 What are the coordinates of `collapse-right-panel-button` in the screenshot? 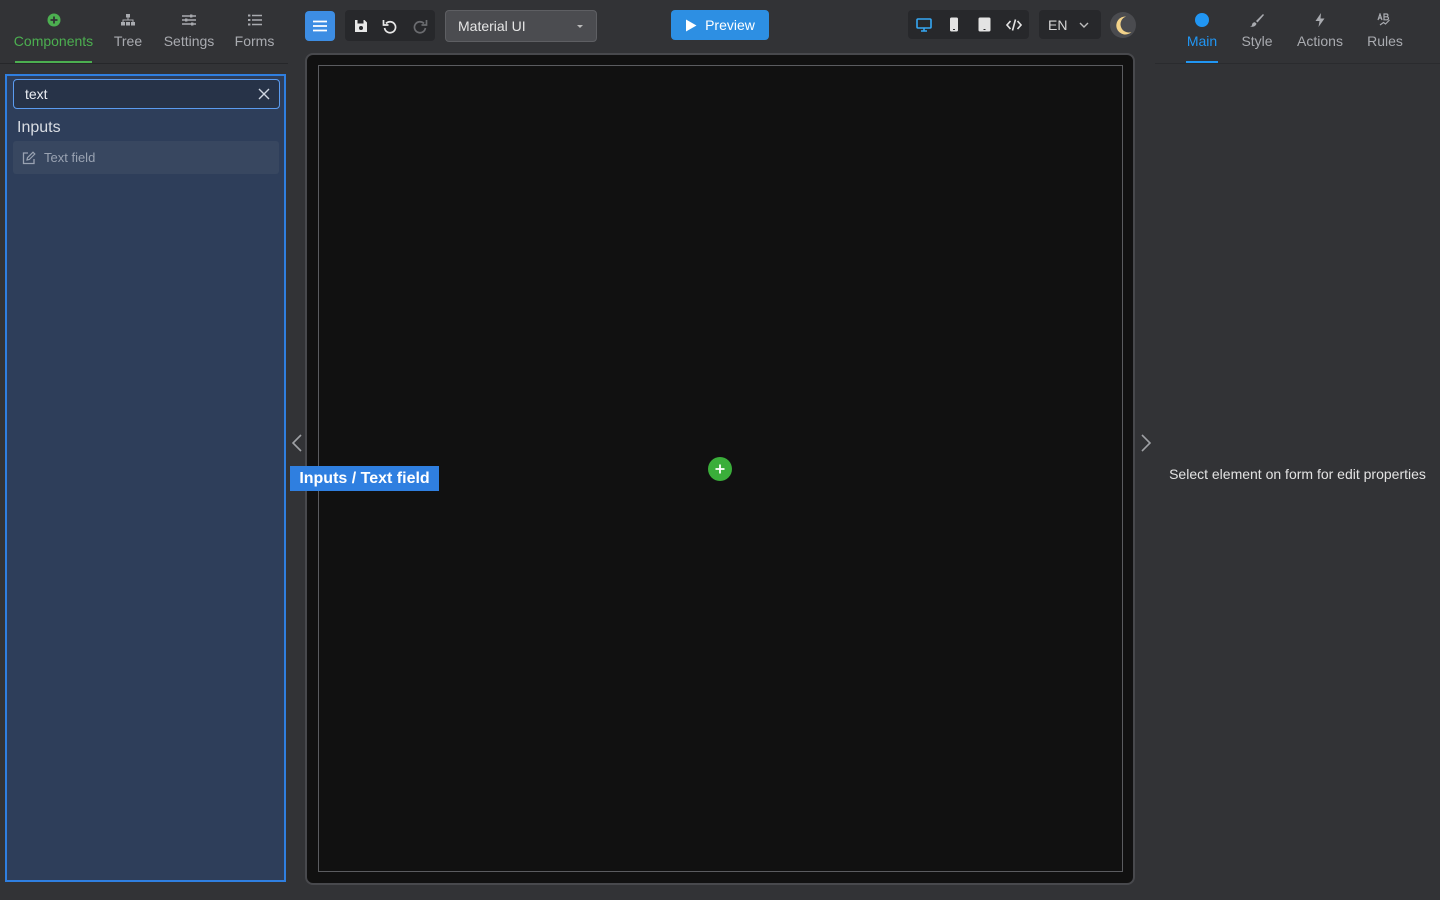 It's located at (1146, 443).